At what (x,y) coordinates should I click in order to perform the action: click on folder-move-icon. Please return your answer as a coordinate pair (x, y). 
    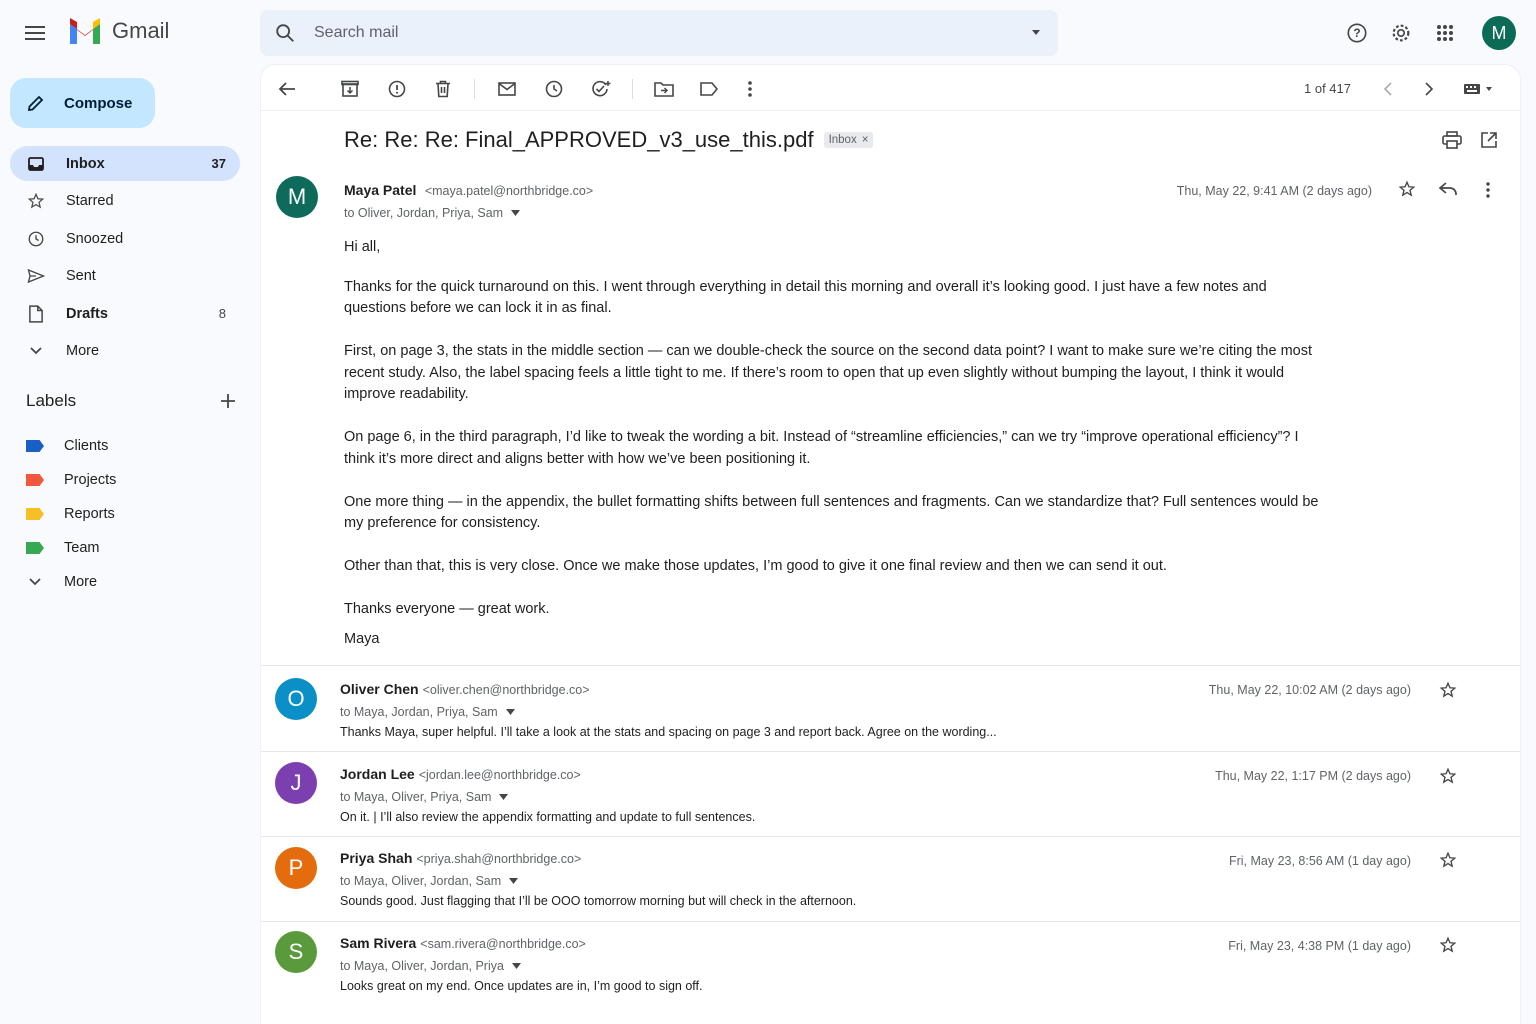
    Looking at the image, I should click on (664, 89).